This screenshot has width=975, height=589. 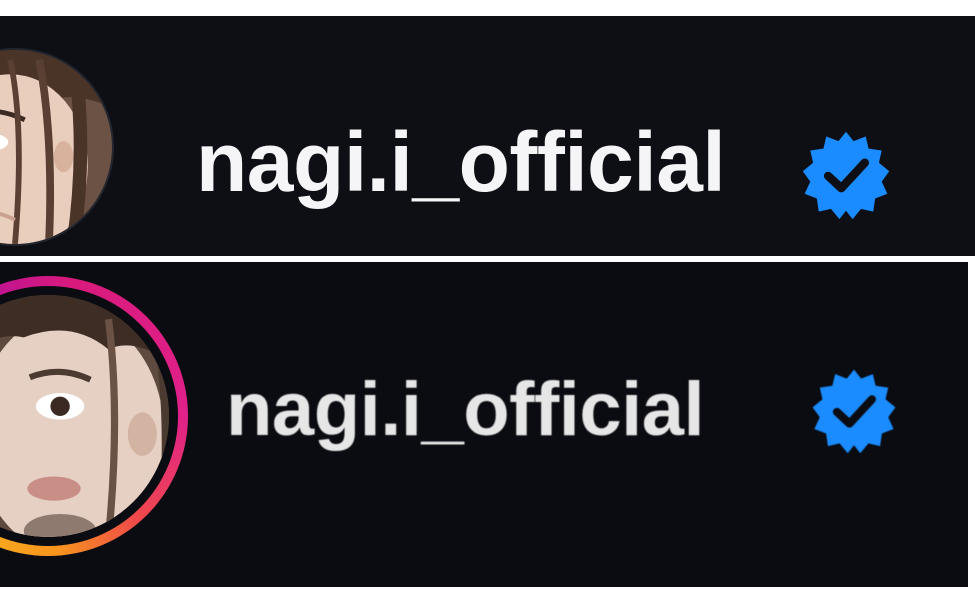 I want to click on story-ring, so click(x=94, y=416).